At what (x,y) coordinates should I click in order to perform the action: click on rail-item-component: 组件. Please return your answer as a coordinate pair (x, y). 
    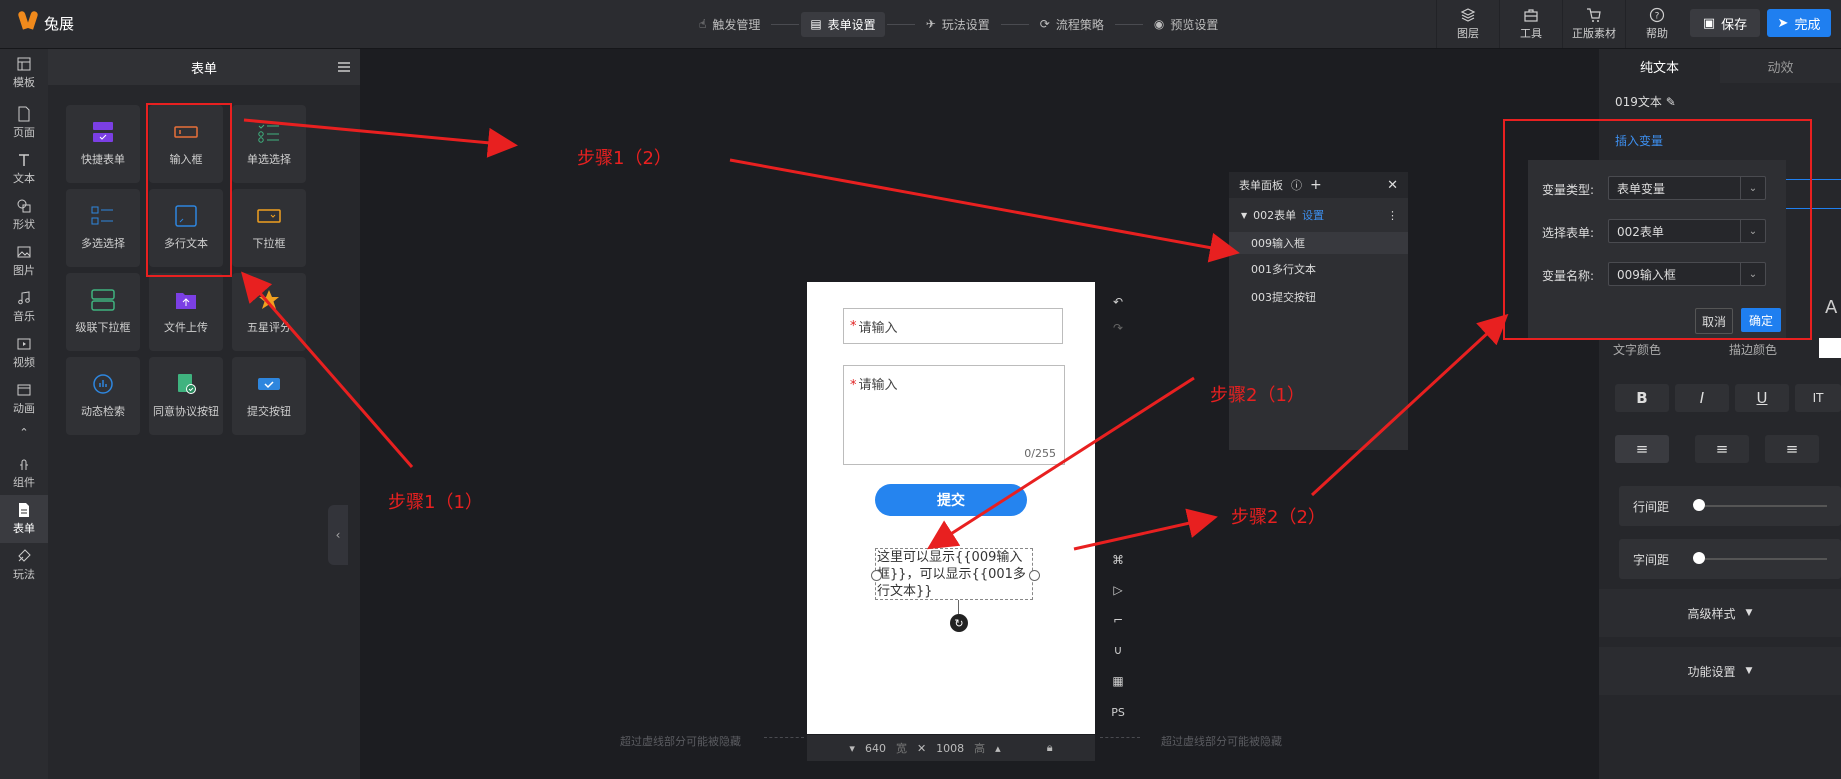
    Looking at the image, I should click on (24, 473).